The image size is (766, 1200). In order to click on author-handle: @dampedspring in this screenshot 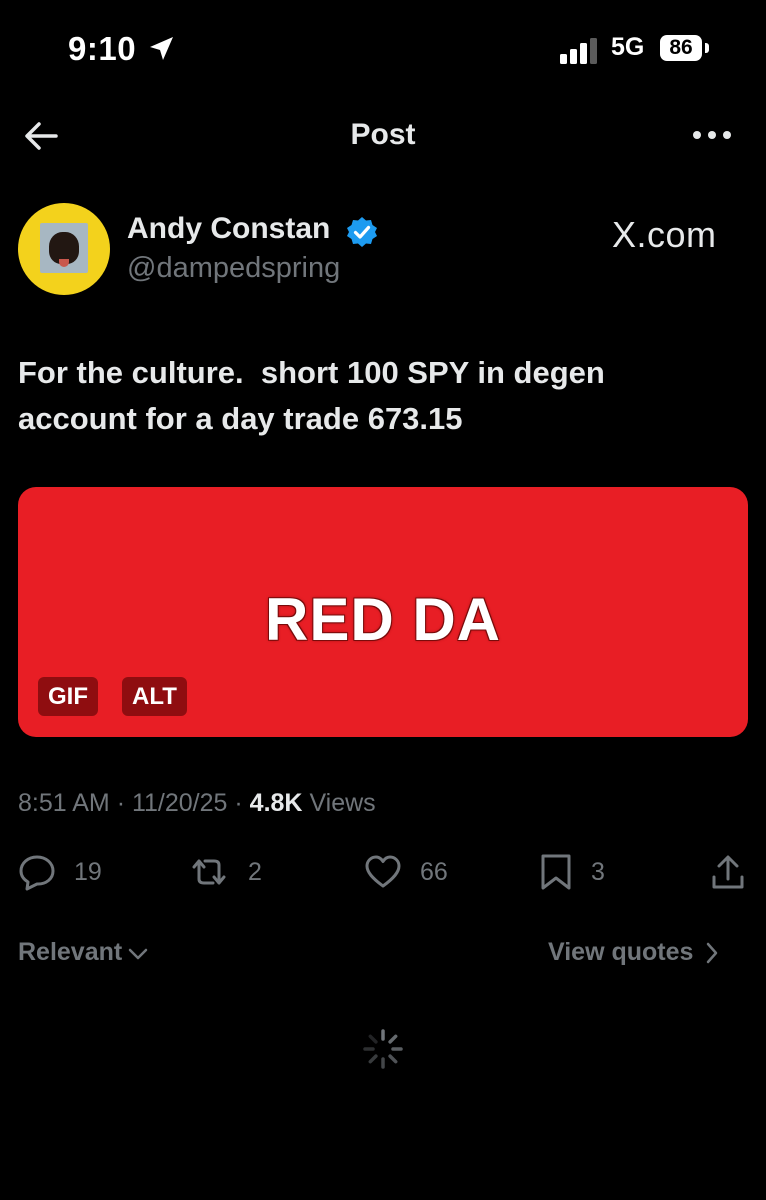, I will do `click(233, 268)`.